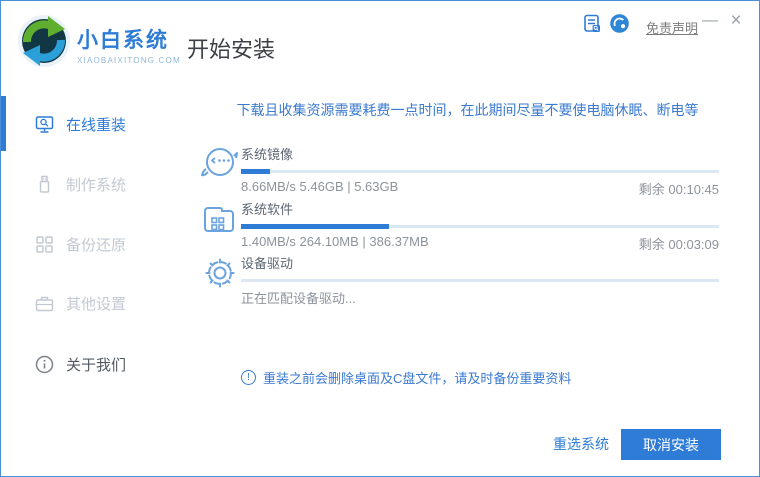  What do you see at coordinates (710, 21) in the screenshot?
I see `minimize-button: —` at bounding box center [710, 21].